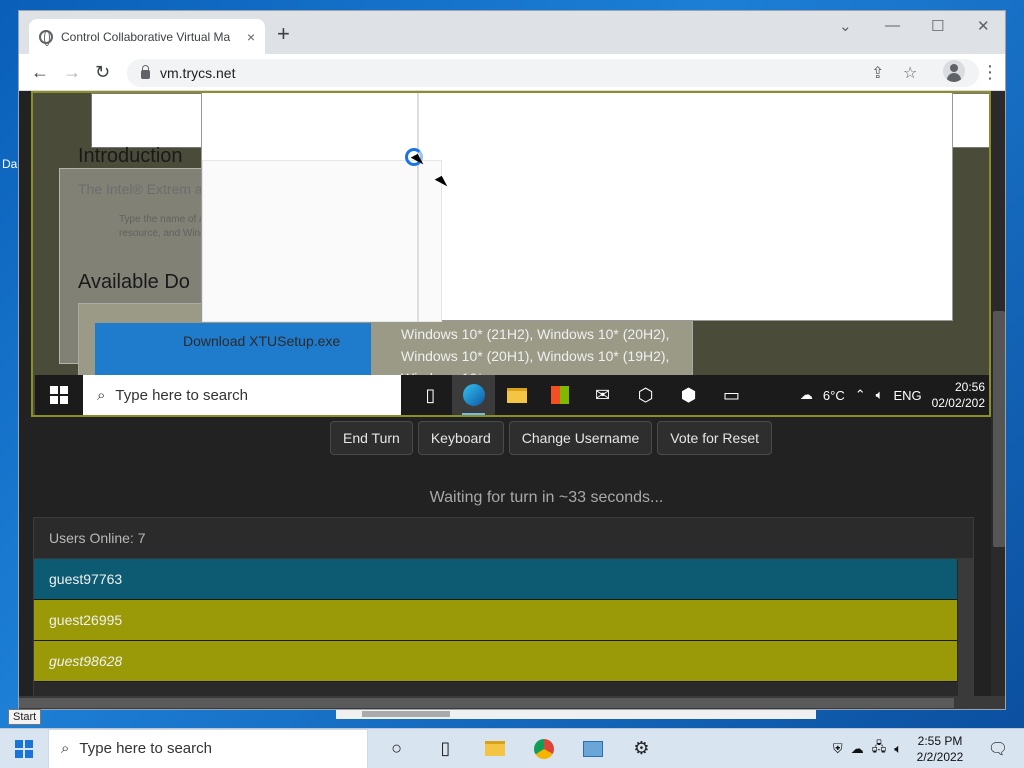 The height and width of the screenshot is (768, 1024). I want to click on chevron-up-icon: ⌃, so click(860, 395).